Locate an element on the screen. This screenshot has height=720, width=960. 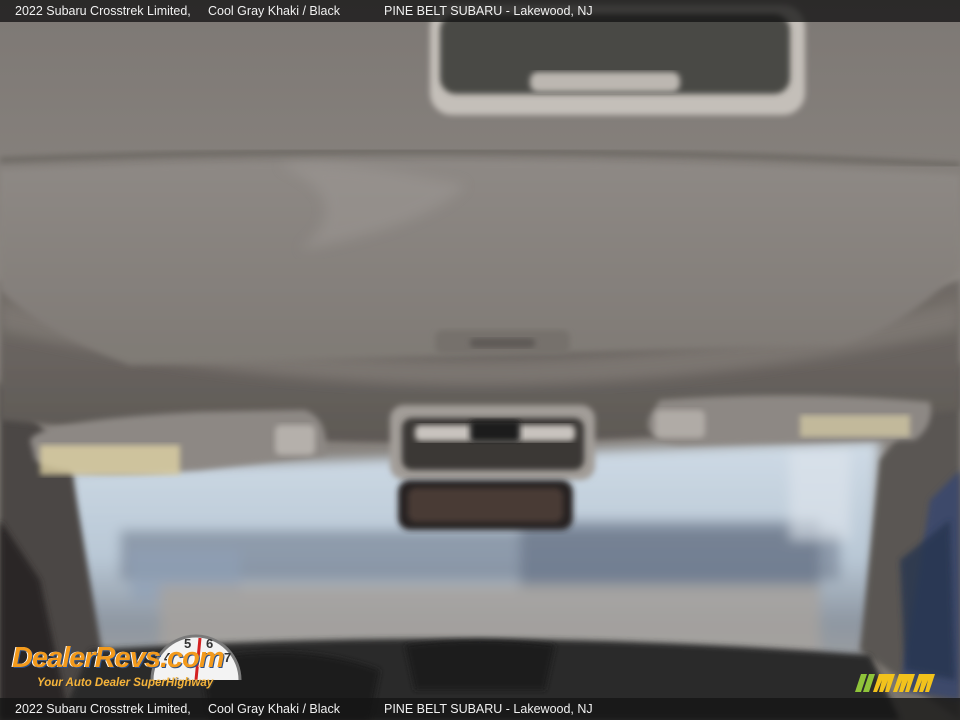
mmm-logo-icon is located at coordinates (895, 683).